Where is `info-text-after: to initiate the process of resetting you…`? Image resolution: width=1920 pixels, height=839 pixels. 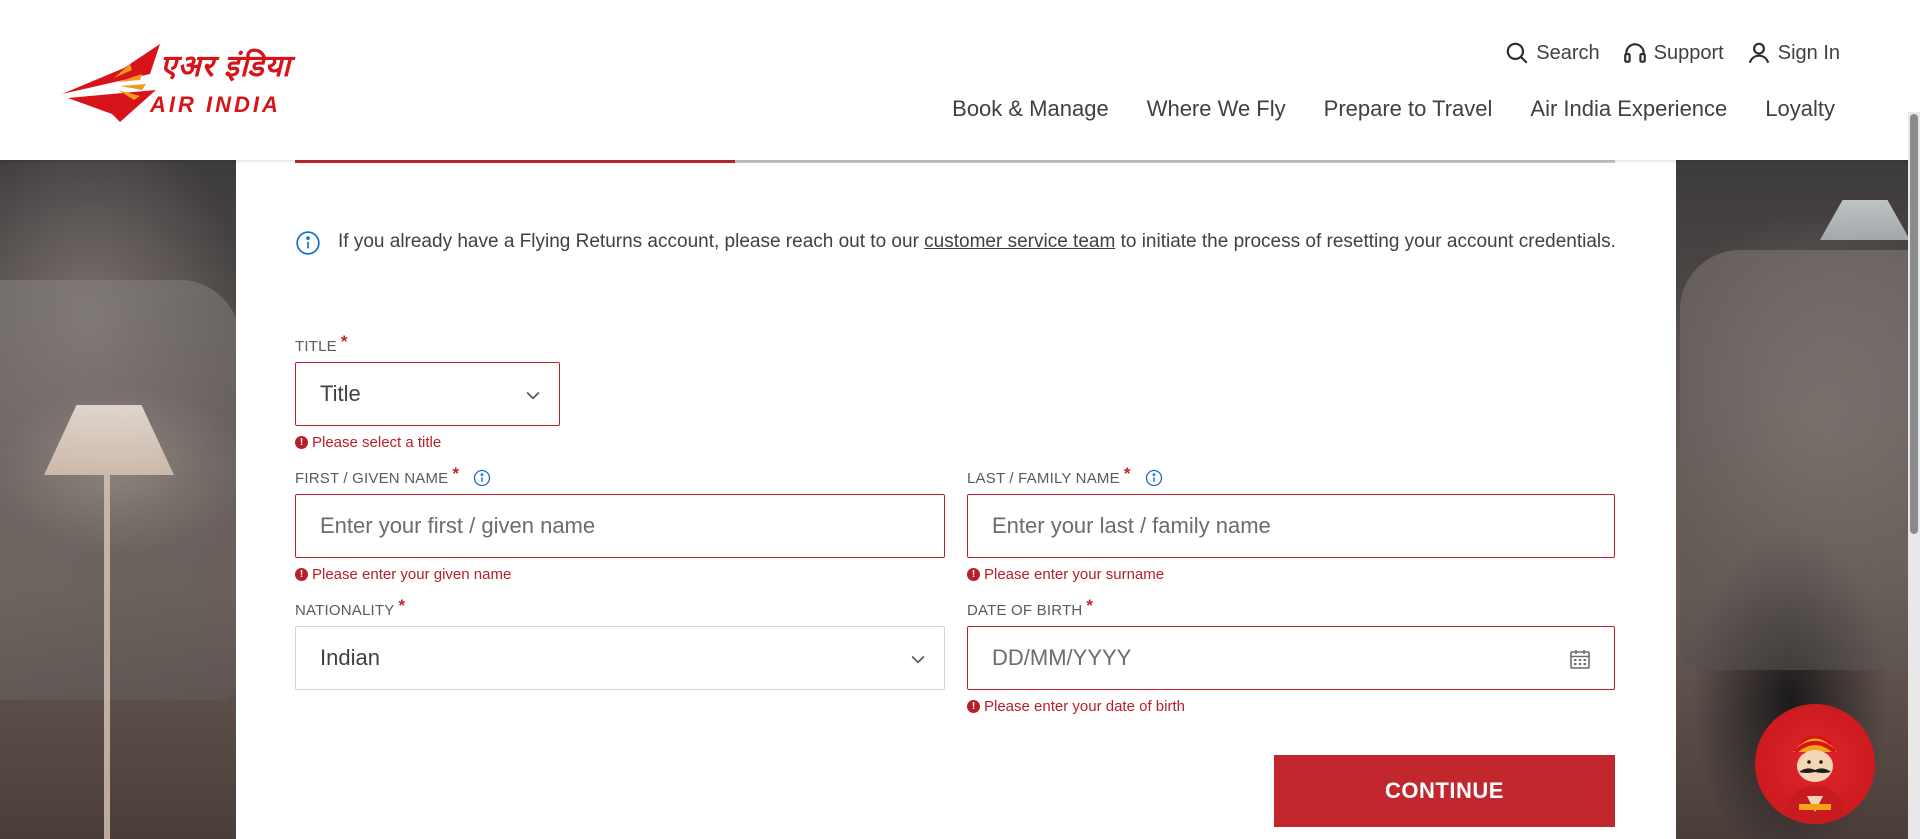 info-text-after: to initiate the process of resetting you… is located at coordinates (1365, 241).